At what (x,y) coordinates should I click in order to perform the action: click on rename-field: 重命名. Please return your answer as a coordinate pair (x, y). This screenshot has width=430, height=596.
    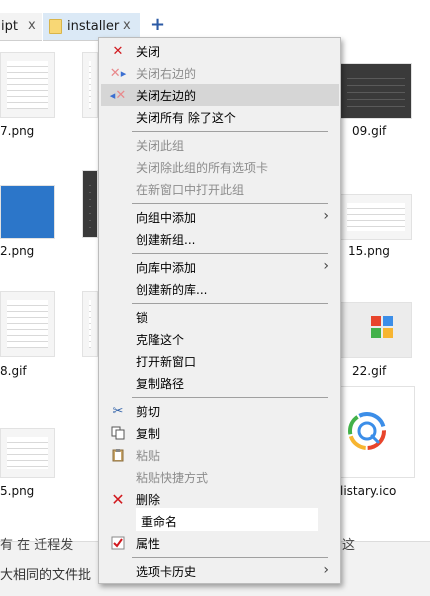
    Looking at the image, I should click on (227, 519).